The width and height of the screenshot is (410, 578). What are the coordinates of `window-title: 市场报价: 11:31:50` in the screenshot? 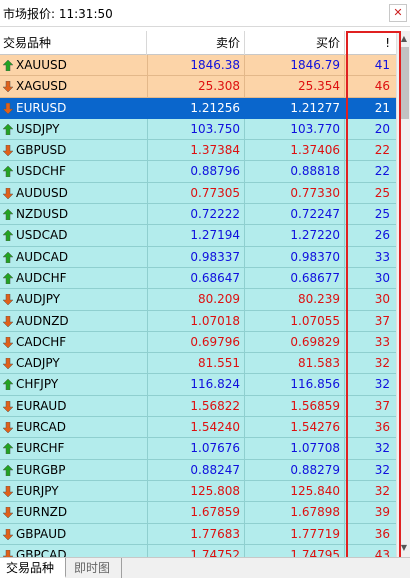 It's located at (58, 14).